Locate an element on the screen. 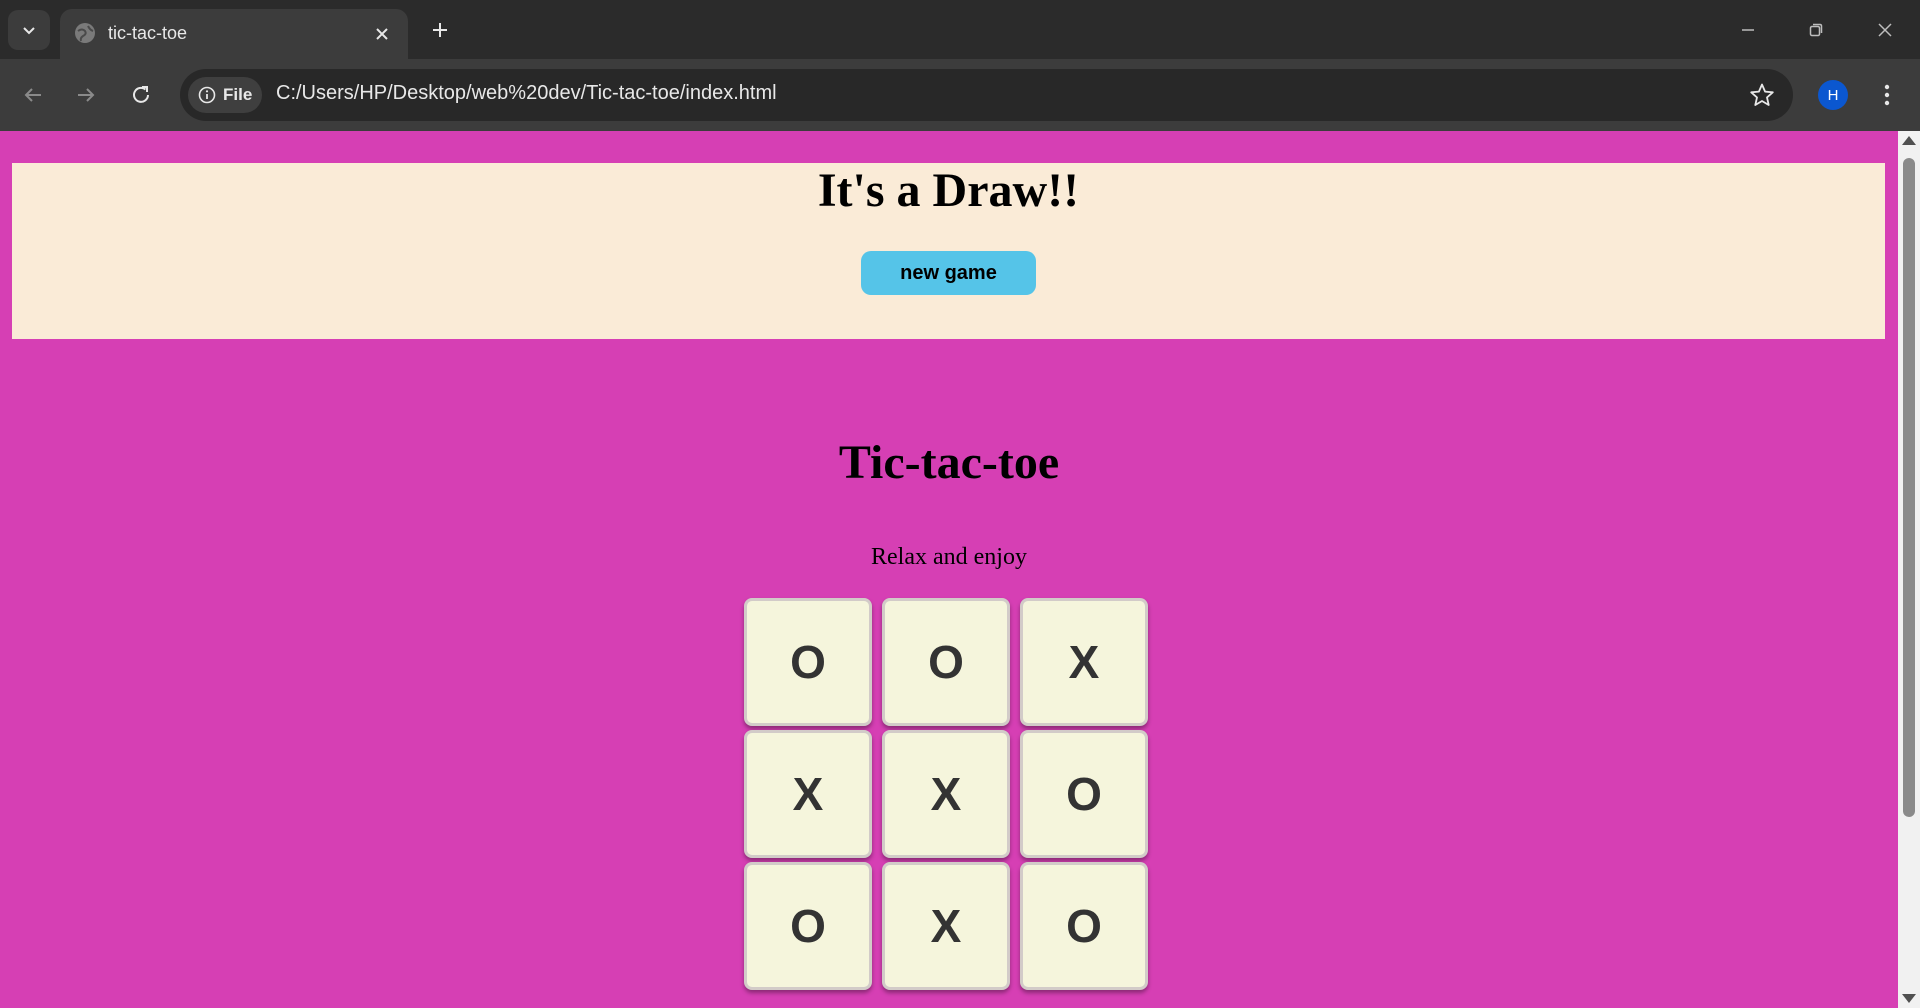 This screenshot has height=1008, width=1920. forward-button is located at coordinates (86, 95).